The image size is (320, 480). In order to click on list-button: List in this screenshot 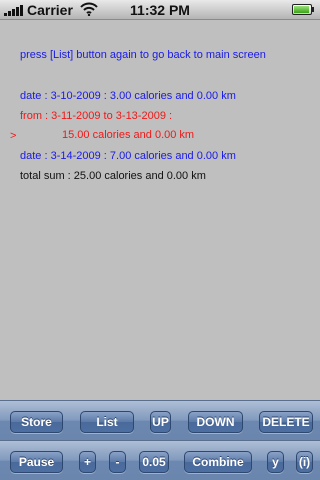, I will do `click(107, 422)`.